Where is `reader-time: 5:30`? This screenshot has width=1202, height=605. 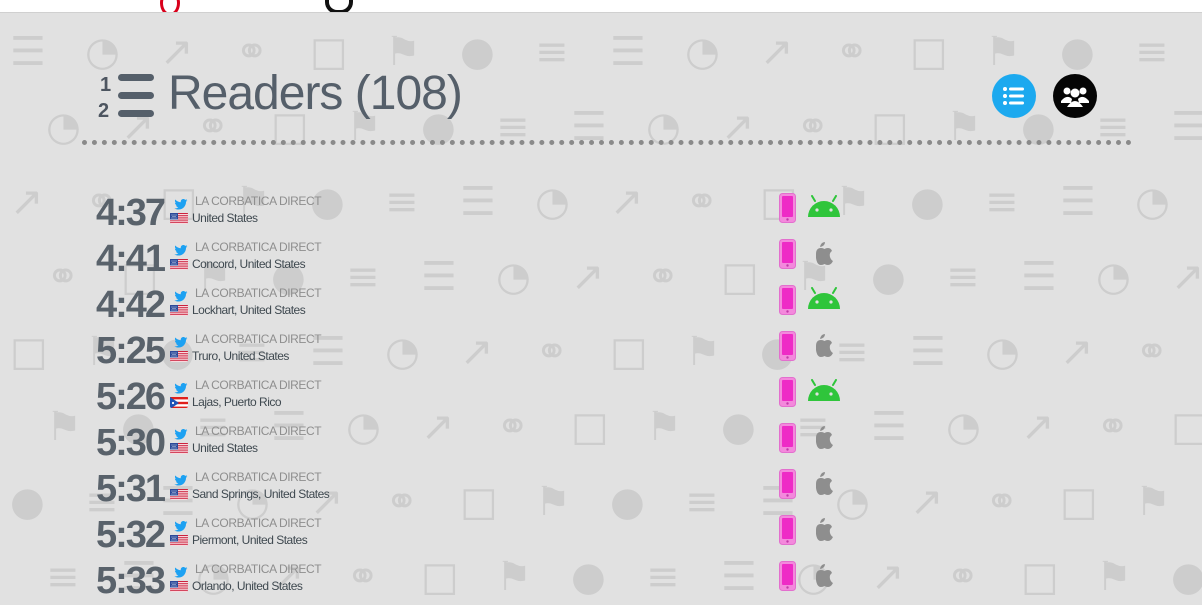
reader-time: 5:30 is located at coordinates (131, 443).